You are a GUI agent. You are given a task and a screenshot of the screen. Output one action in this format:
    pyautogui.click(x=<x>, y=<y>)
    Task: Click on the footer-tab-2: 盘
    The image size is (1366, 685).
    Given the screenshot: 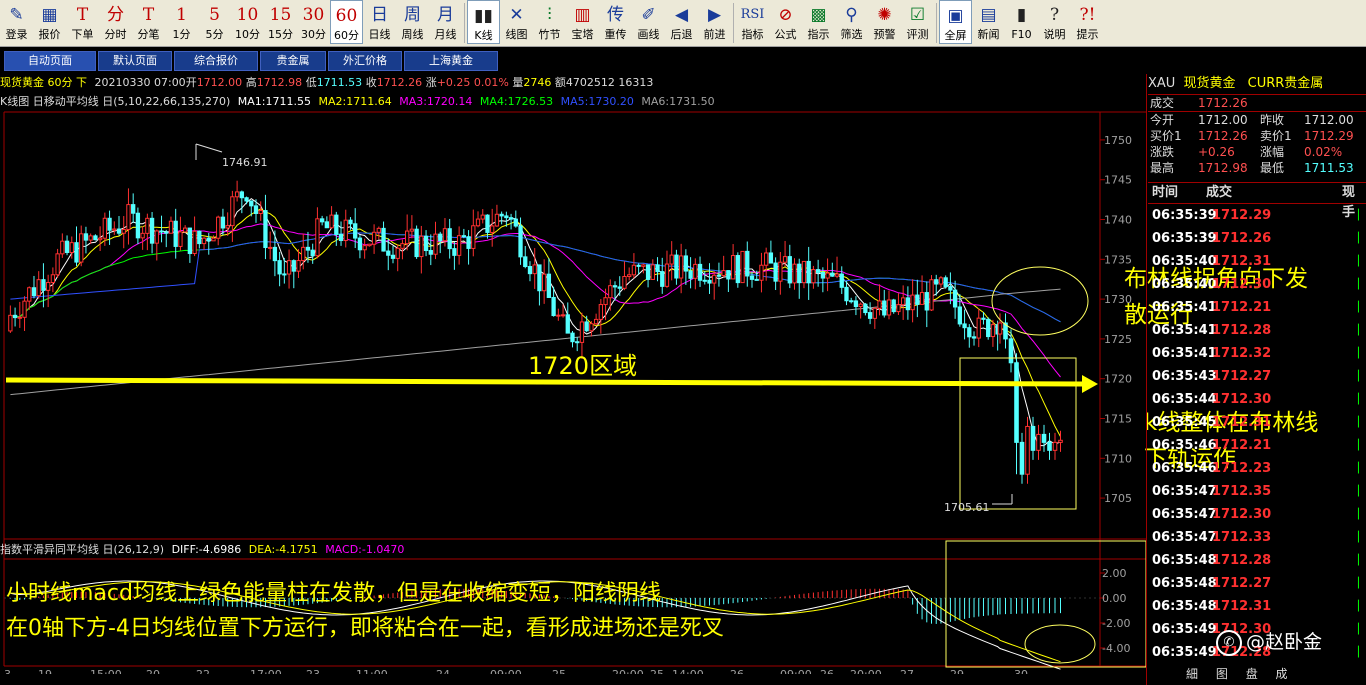 What is the action you would take?
    pyautogui.click(x=1252, y=674)
    